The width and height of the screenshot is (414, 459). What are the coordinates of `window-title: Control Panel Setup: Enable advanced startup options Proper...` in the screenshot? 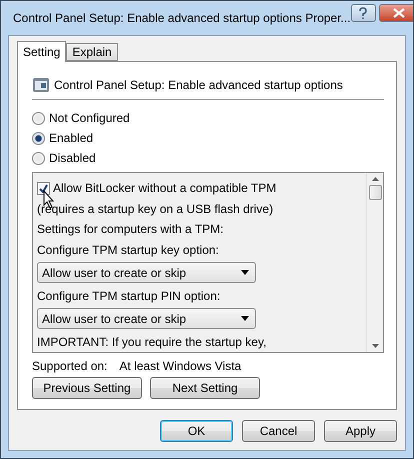 It's located at (182, 18).